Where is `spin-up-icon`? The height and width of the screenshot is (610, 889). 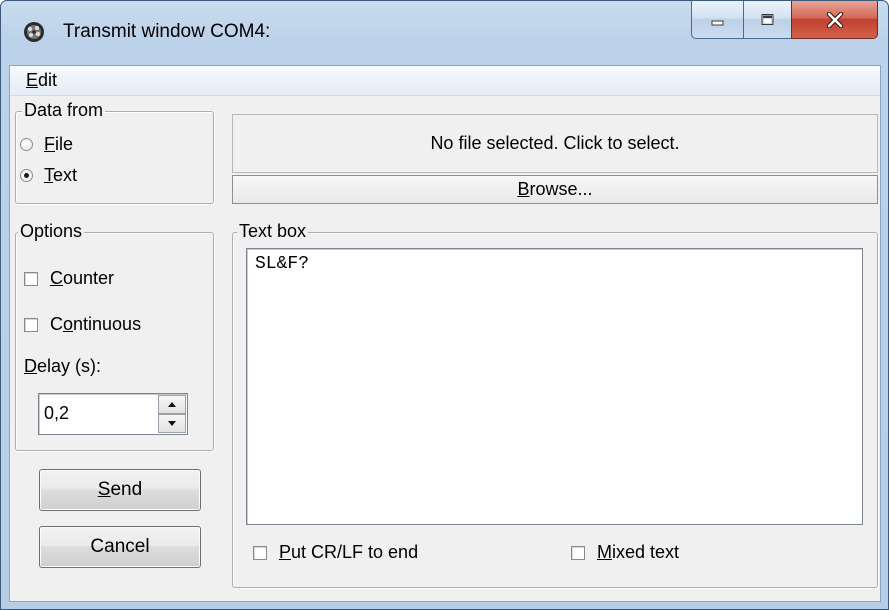 spin-up-icon is located at coordinates (172, 404).